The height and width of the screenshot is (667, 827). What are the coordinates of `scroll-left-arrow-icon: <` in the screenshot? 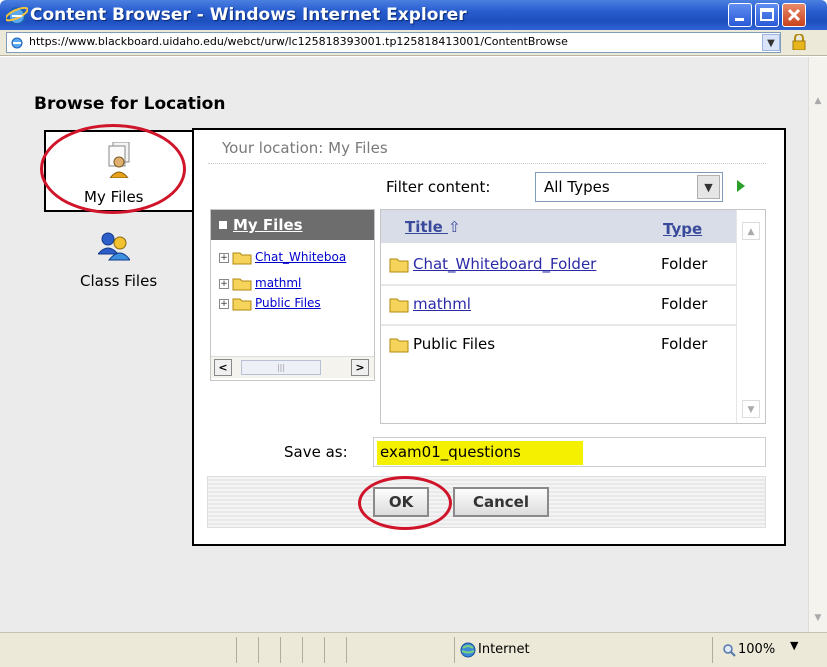 It's located at (223, 367).